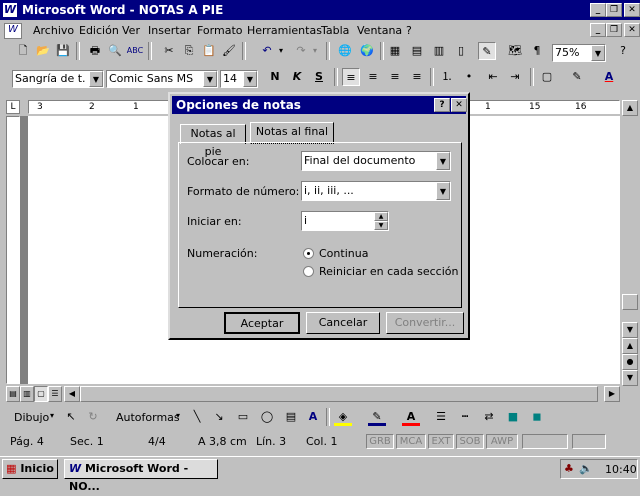 This screenshot has width=640, height=496. I want to click on redo-dropdown-icon: ▾, so click(315, 51).